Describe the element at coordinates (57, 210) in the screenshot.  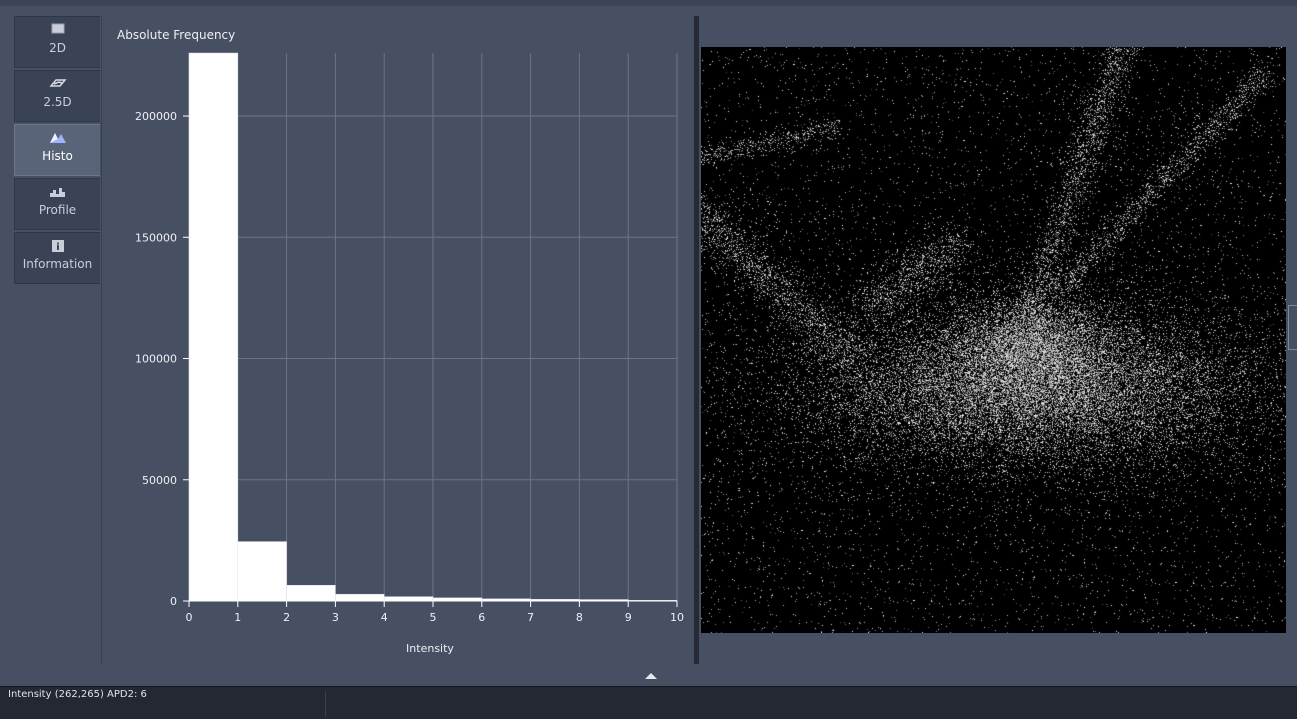
I see `tab-profile-label: Profile` at that location.